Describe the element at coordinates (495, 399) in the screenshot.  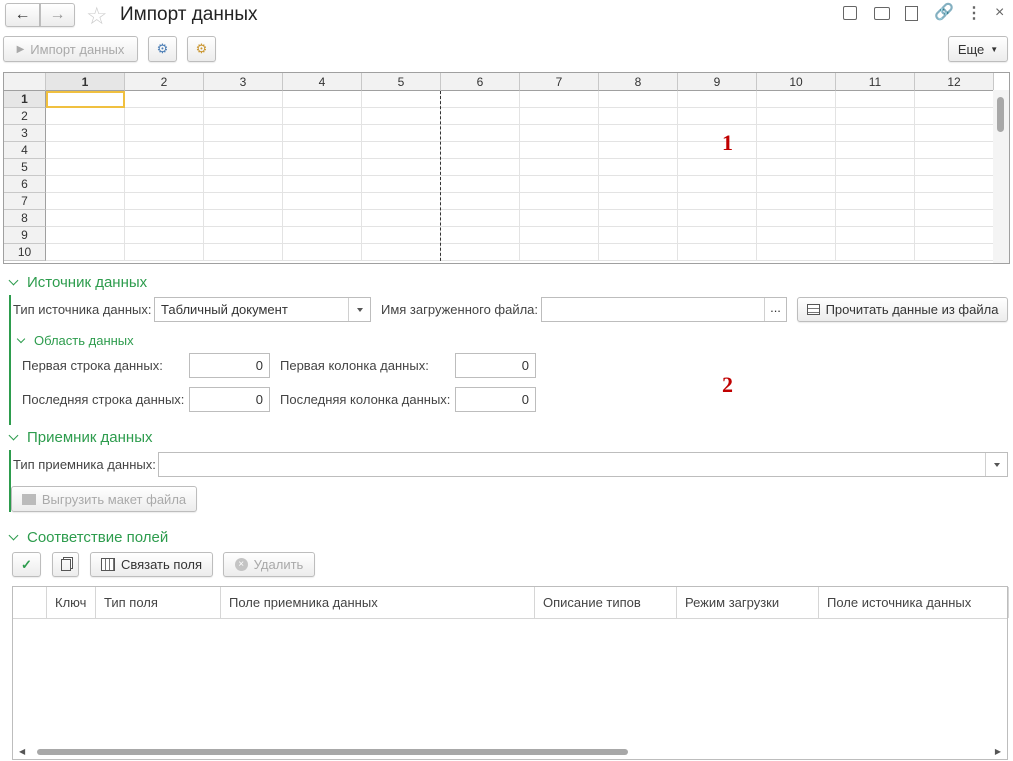
I see `last-col-input: 0` at that location.